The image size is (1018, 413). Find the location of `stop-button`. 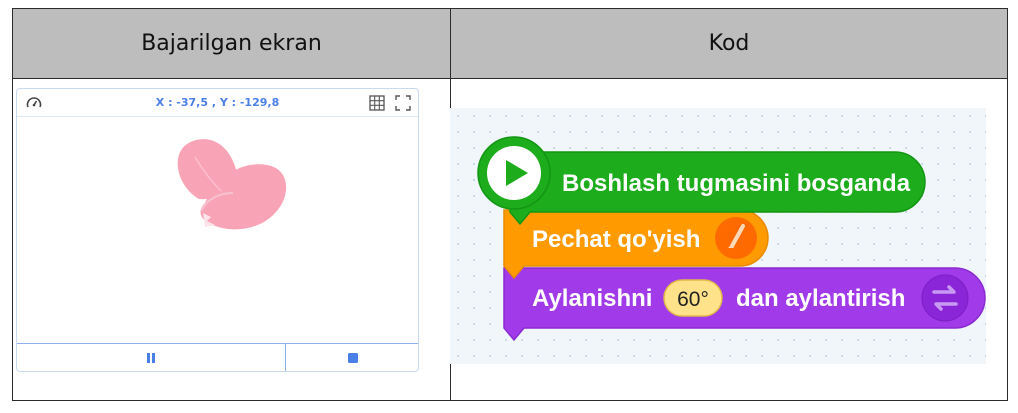

stop-button is located at coordinates (352, 357).